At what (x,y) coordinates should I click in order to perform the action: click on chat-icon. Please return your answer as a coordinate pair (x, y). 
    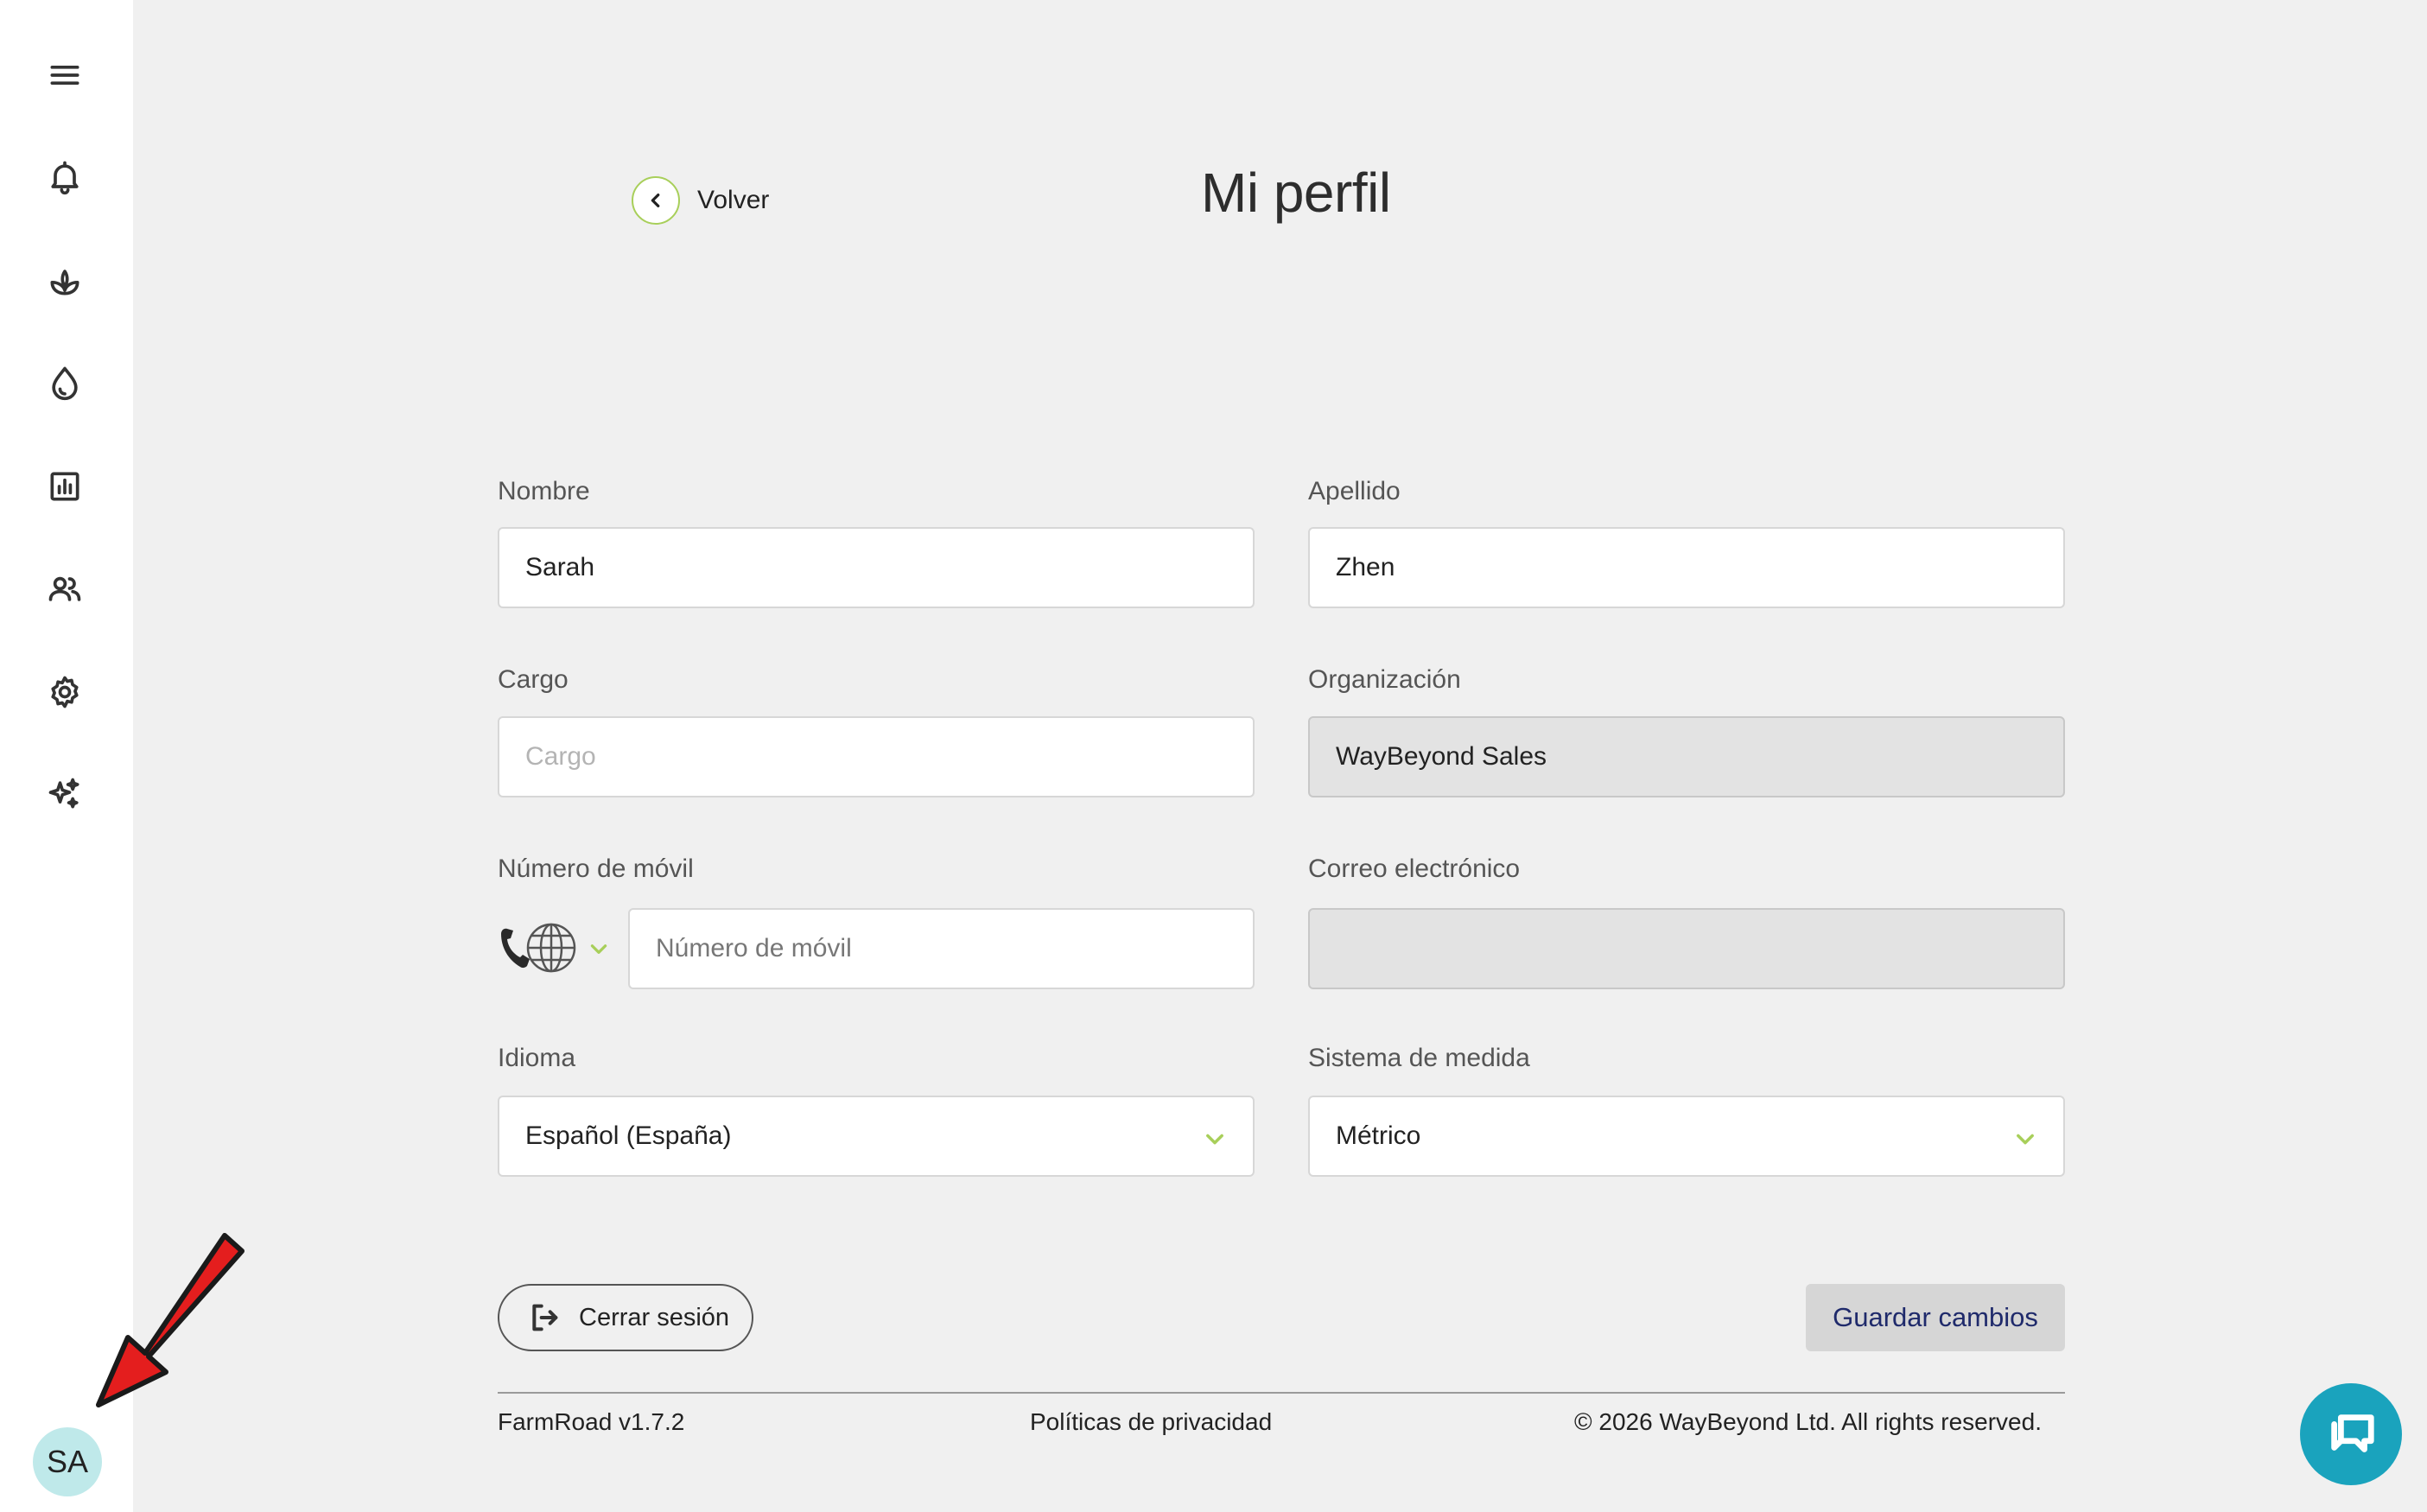
    Looking at the image, I should click on (2352, 1433).